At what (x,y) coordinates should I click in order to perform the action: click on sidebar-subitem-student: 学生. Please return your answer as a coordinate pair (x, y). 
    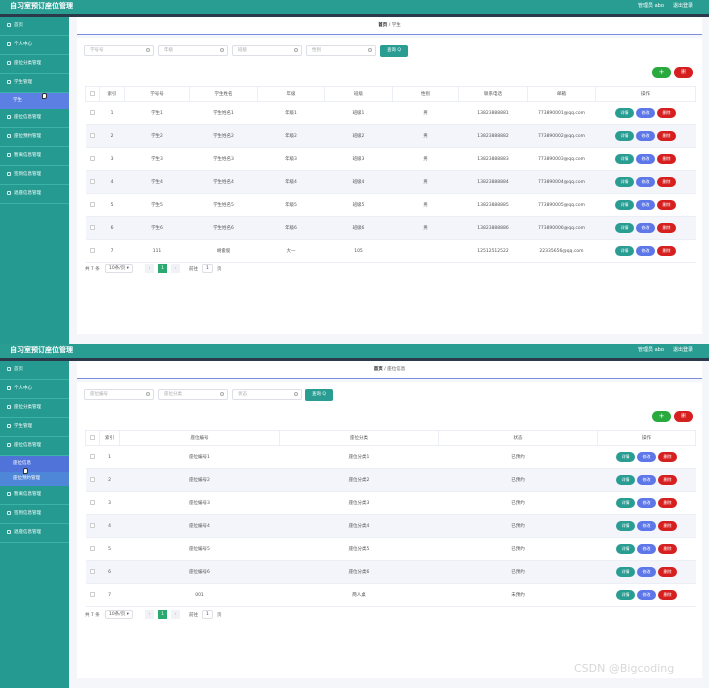
    Looking at the image, I should click on (34, 101).